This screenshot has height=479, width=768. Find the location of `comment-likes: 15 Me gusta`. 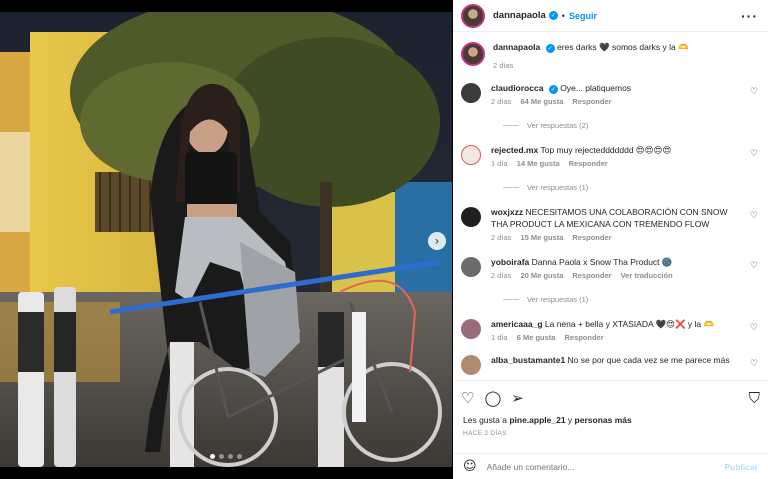

comment-likes: 15 Me gusta is located at coordinates (541, 237).